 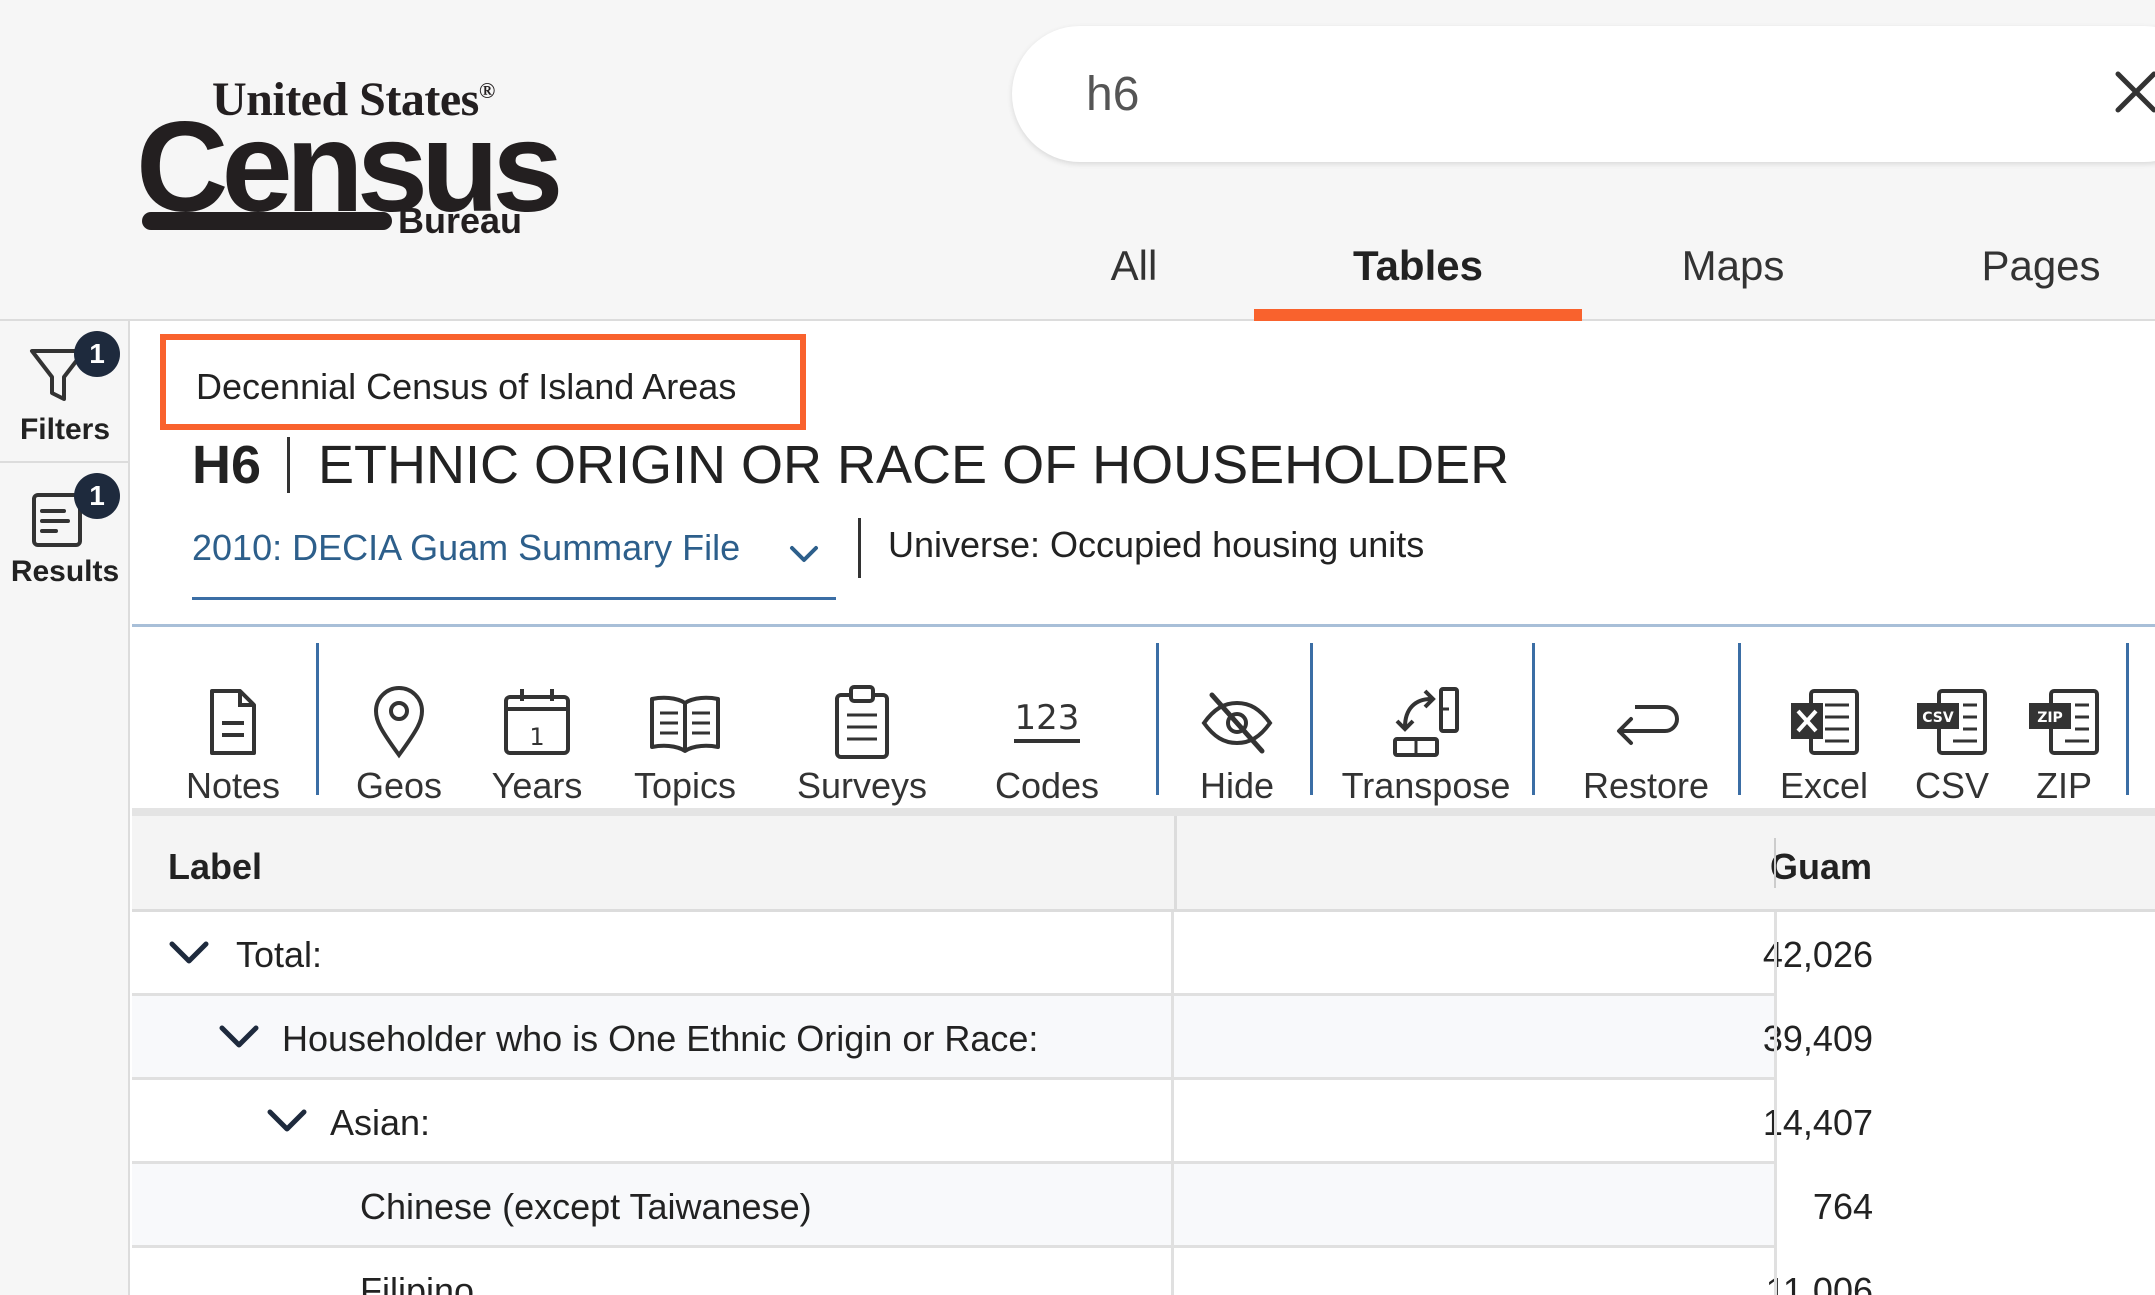 I want to click on hide-button: Hide, so click(x=1237, y=732).